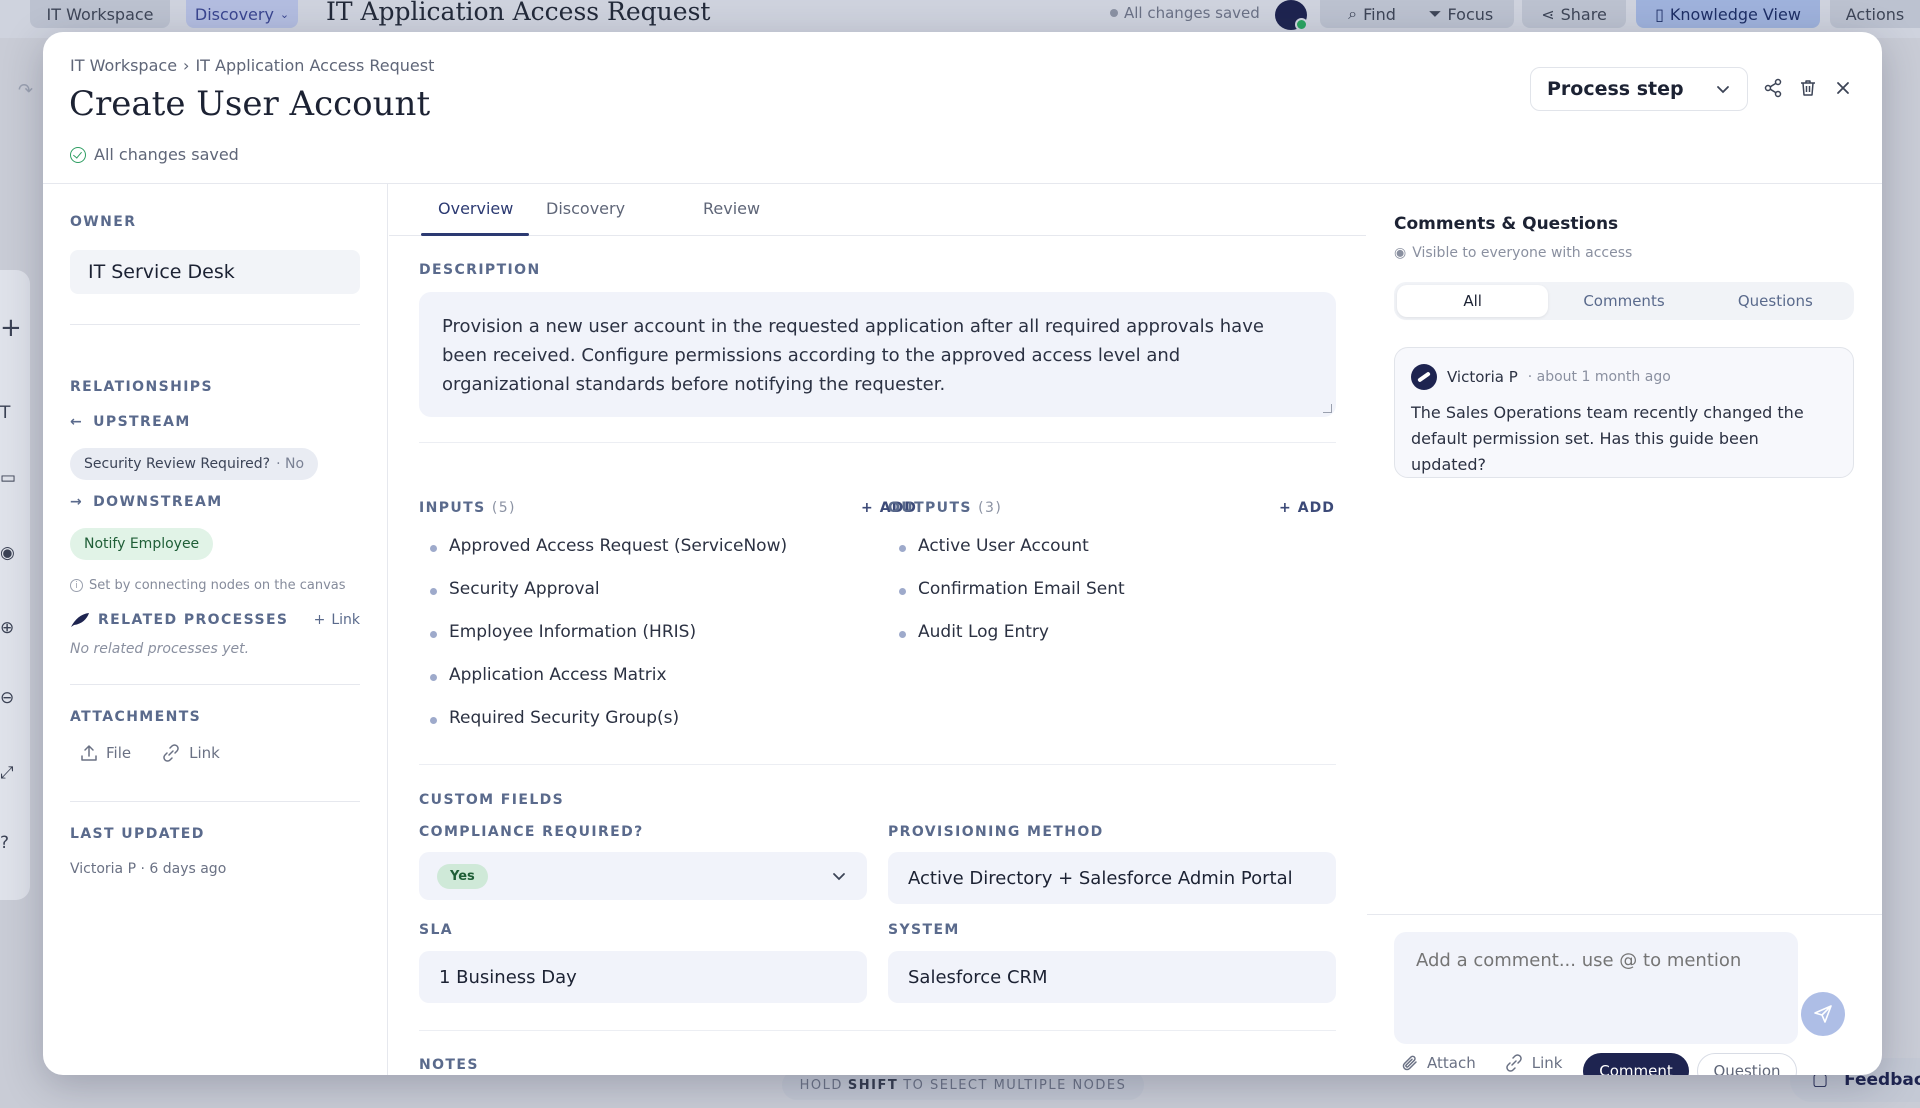 The height and width of the screenshot is (1108, 1920). What do you see at coordinates (1185, 13) in the screenshot?
I see `app-saved-status: All changes saved` at bounding box center [1185, 13].